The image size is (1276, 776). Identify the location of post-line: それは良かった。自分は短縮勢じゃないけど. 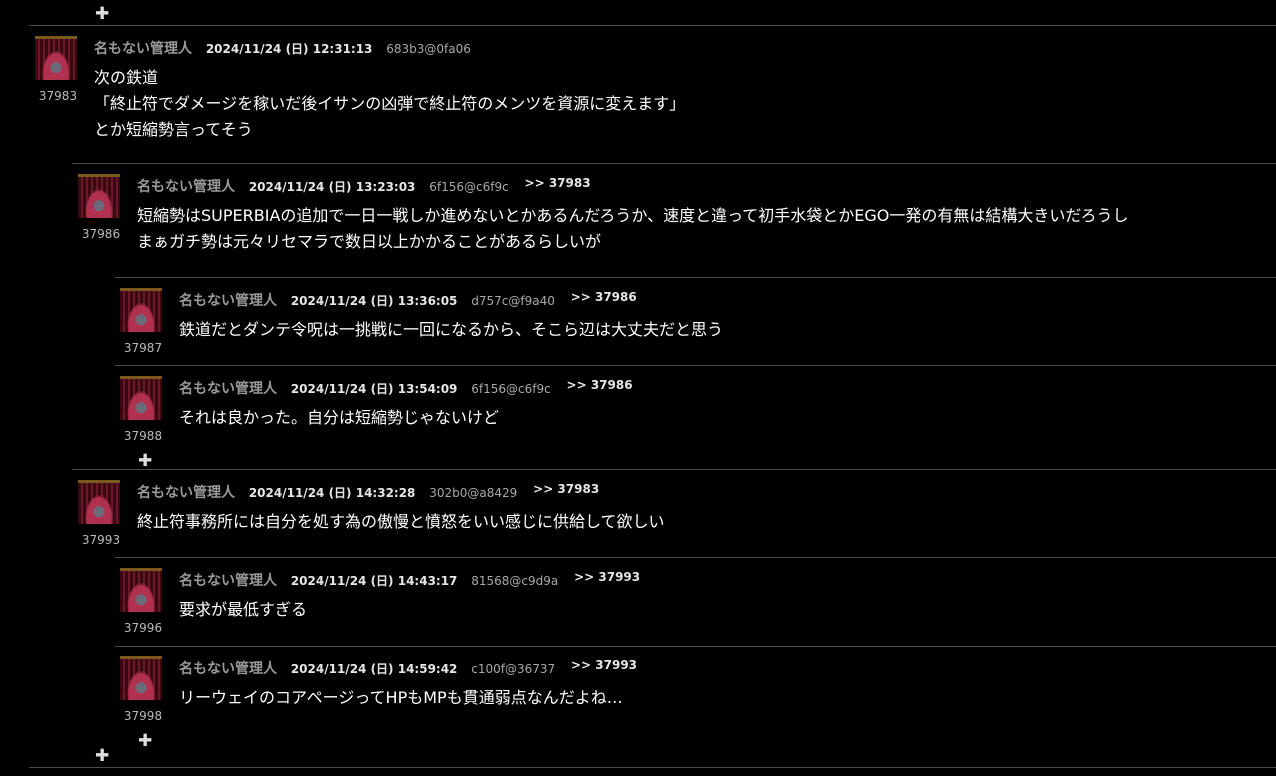
(339, 417).